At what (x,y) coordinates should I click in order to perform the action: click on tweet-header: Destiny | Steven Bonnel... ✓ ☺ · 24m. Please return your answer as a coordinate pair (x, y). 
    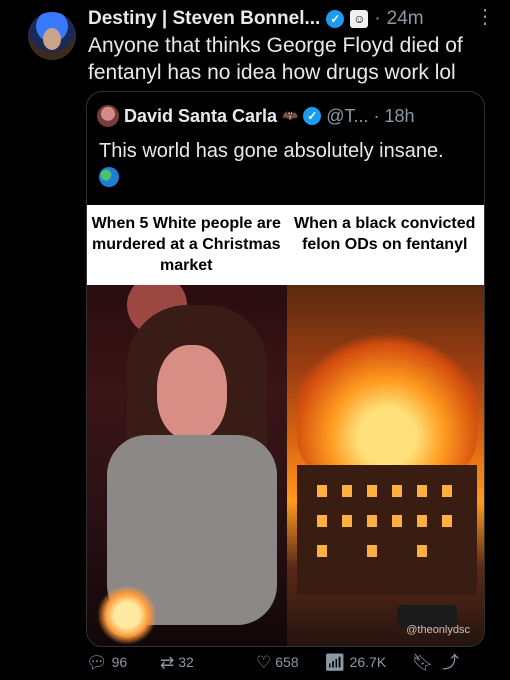
    Looking at the image, I should click on (293, 19).